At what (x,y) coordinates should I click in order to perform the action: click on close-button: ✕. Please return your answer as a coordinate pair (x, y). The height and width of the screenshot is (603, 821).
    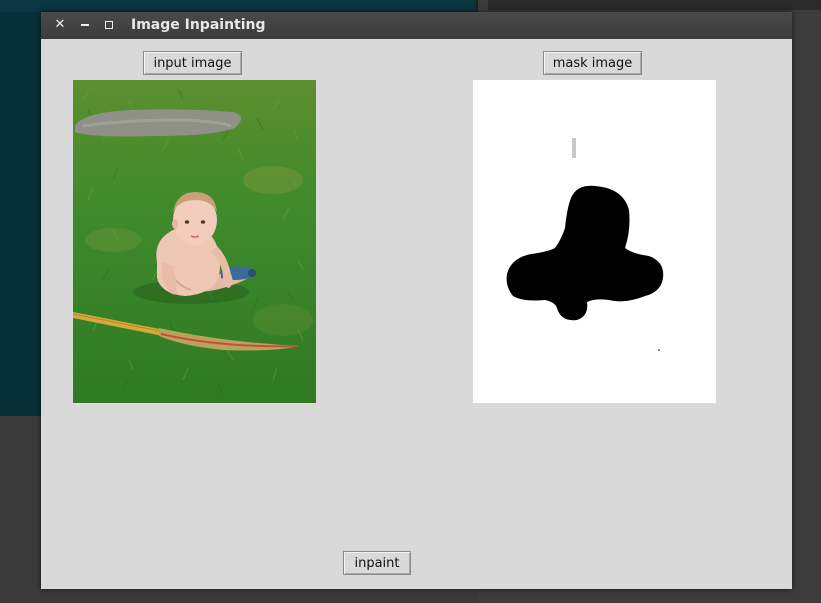
    Looking at the image, I should click on (60, 25).